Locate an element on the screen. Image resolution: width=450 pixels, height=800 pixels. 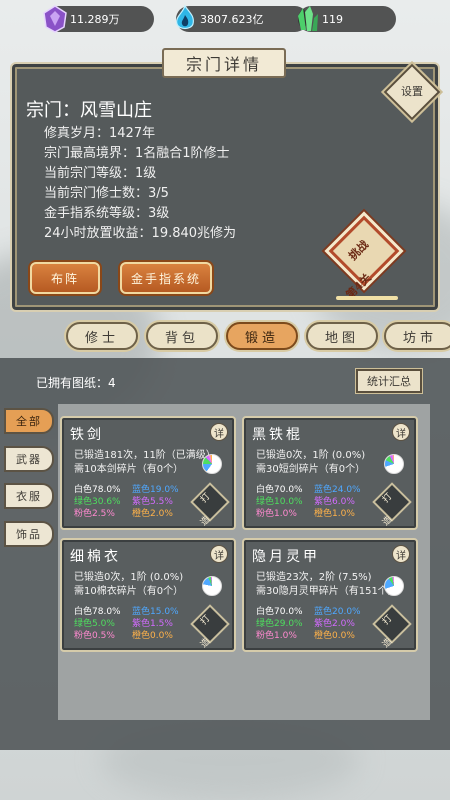
resource-green-crystal: 119 is located at coordinates (347, 19).